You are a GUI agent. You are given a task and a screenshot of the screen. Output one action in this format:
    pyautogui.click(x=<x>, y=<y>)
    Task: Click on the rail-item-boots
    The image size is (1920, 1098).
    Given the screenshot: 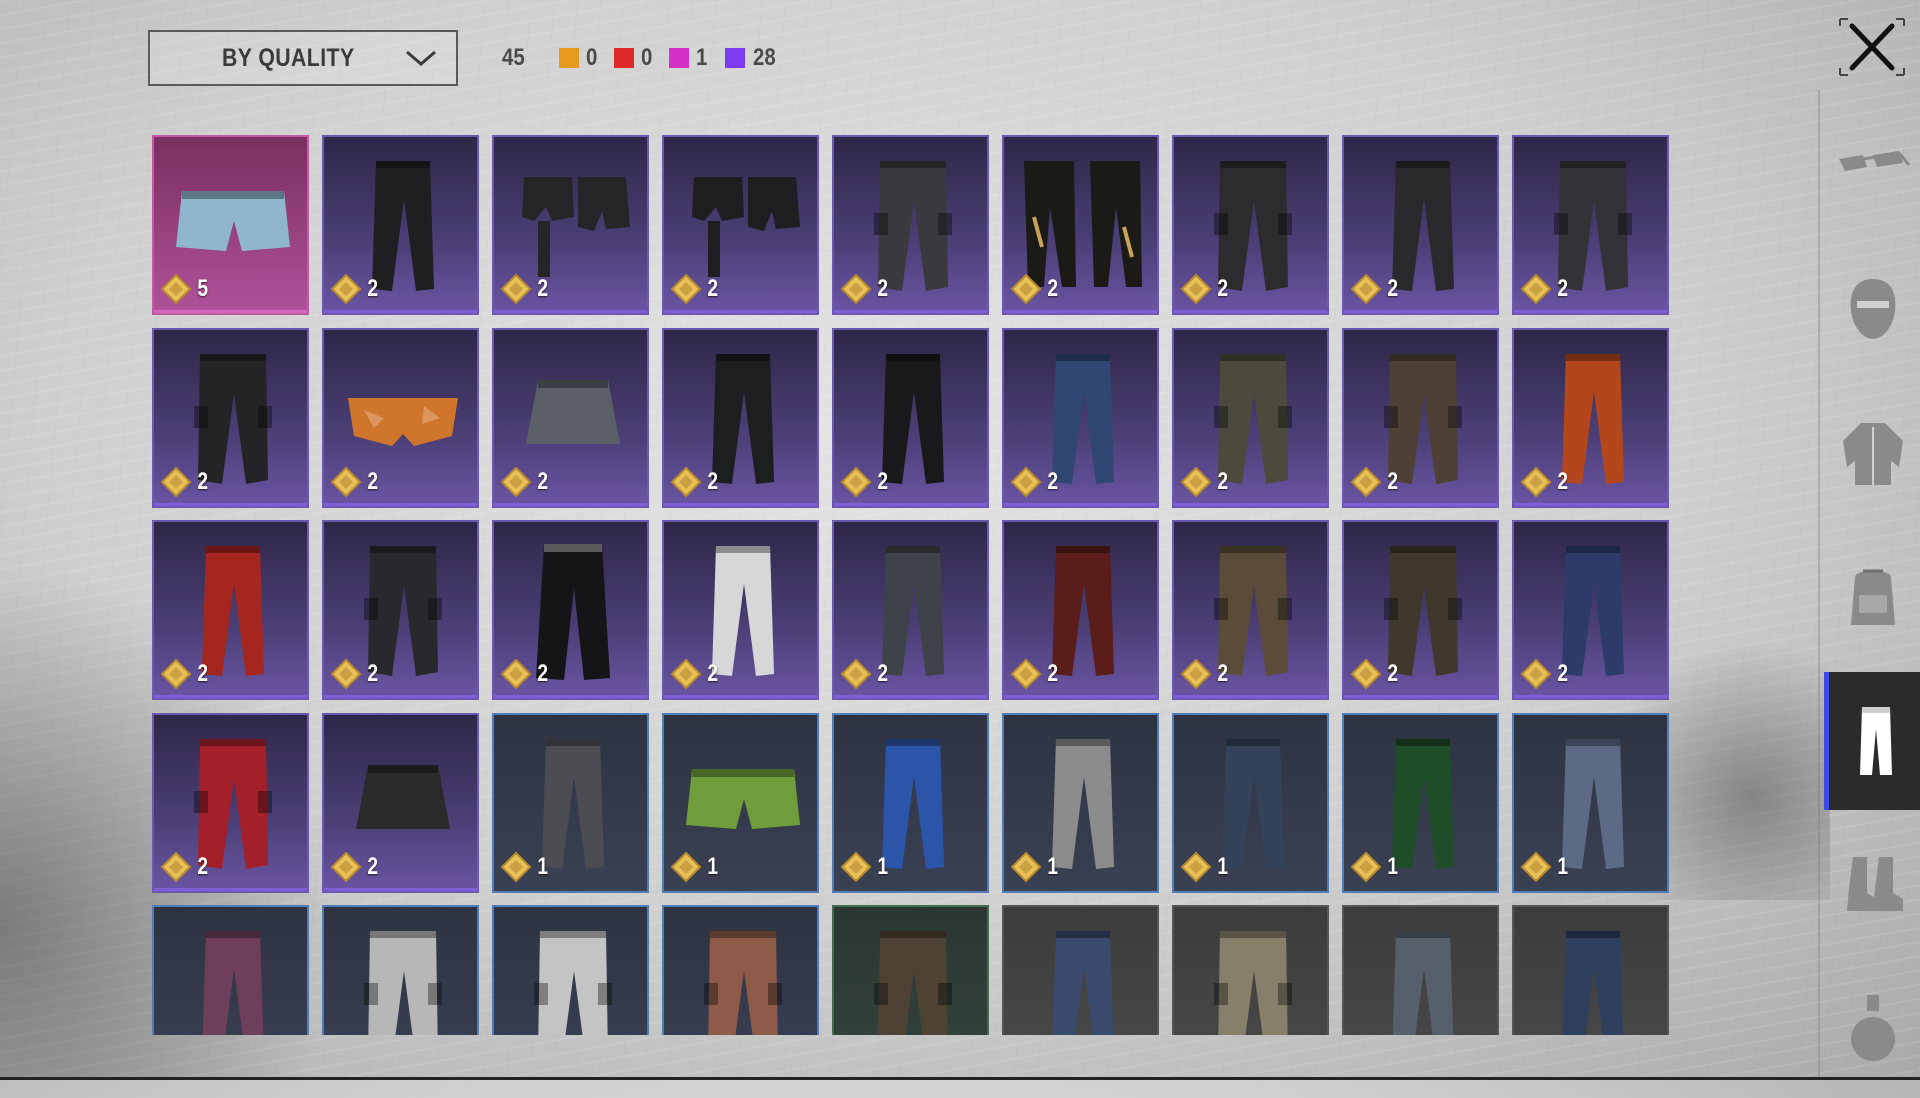 What is the action you would take?
    pyautogui.click(x=1872, y=885)
    